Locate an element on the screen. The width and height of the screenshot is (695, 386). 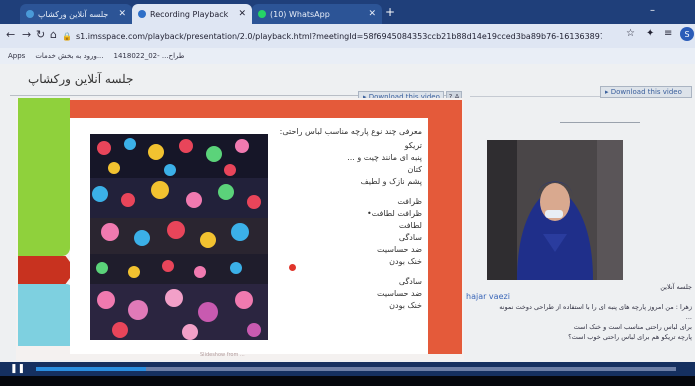
tab-whatsapp: (10) WhatsApp ✕ is located at coordinates (317, 14).